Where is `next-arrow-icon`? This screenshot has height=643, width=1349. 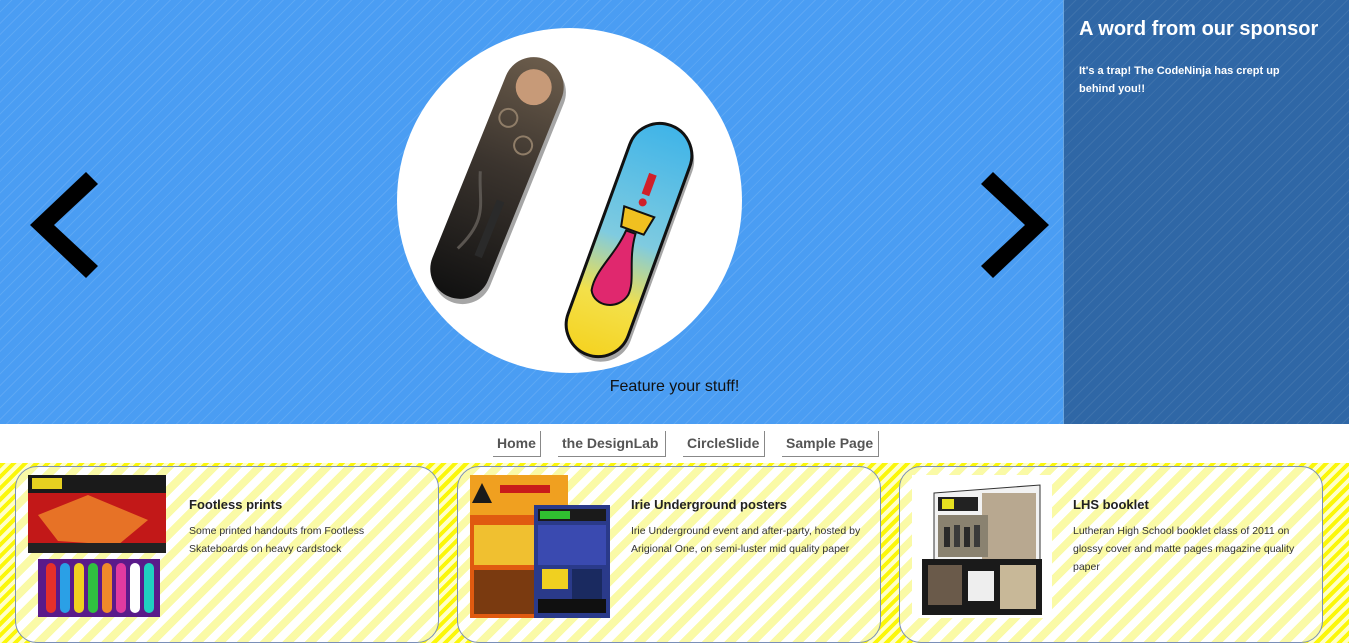
next-arrow-icon is located at coordinates (1015, 225).